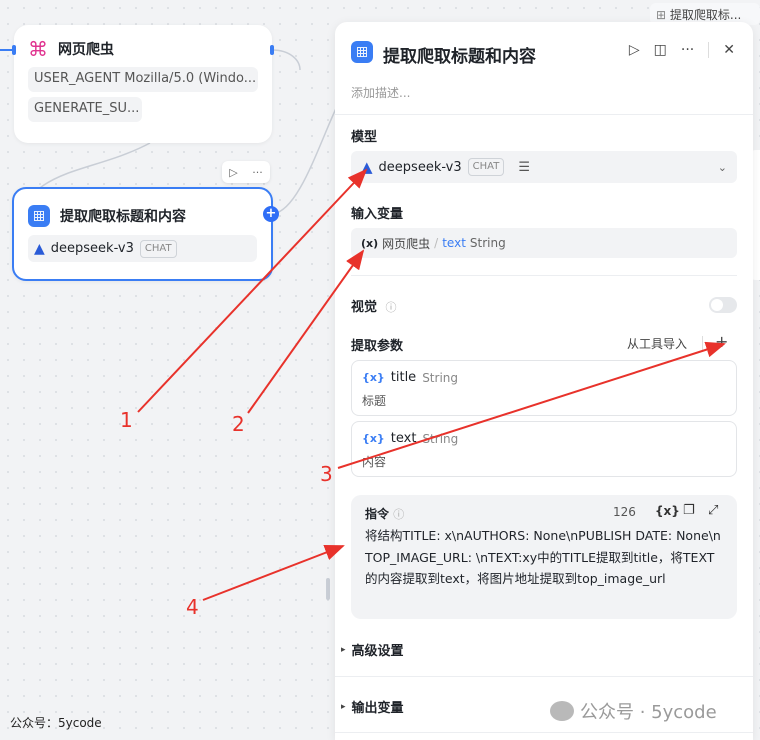 The height and width of the screenshot is (740, 760). Describe the element at coordinates (56, 723) in the screenshot. I see `footer-credit: 公众号：5ycode` at that location.